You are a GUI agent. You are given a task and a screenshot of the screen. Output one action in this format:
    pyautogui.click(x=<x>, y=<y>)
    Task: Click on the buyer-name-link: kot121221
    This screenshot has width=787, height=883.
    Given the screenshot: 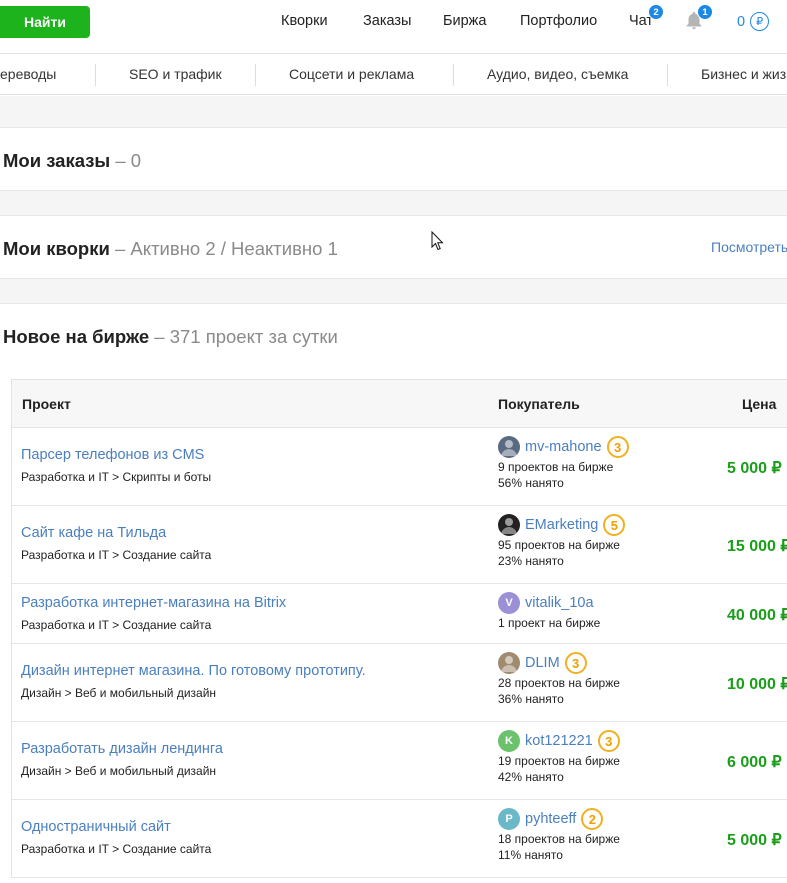 What is the action you would take?
    pyautogui.click(x=559, y=741)
    